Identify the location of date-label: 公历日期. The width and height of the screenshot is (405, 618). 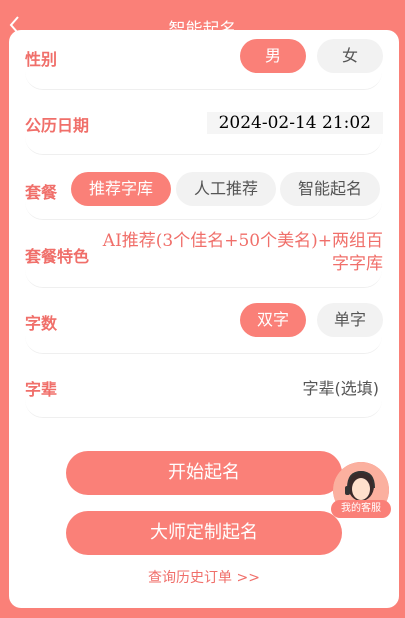
(57, 125).